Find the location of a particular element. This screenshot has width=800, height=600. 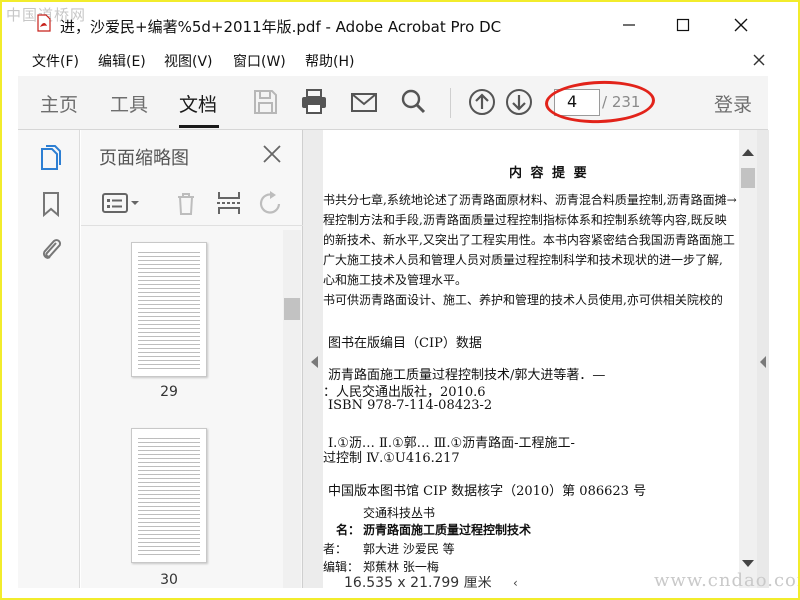

insert-page-icon is located at coordinates (229, 203).